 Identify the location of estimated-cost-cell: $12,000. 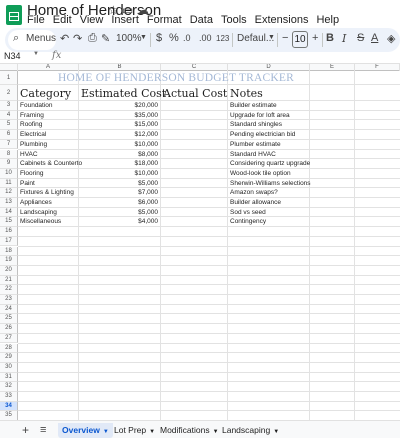
(119, 134).